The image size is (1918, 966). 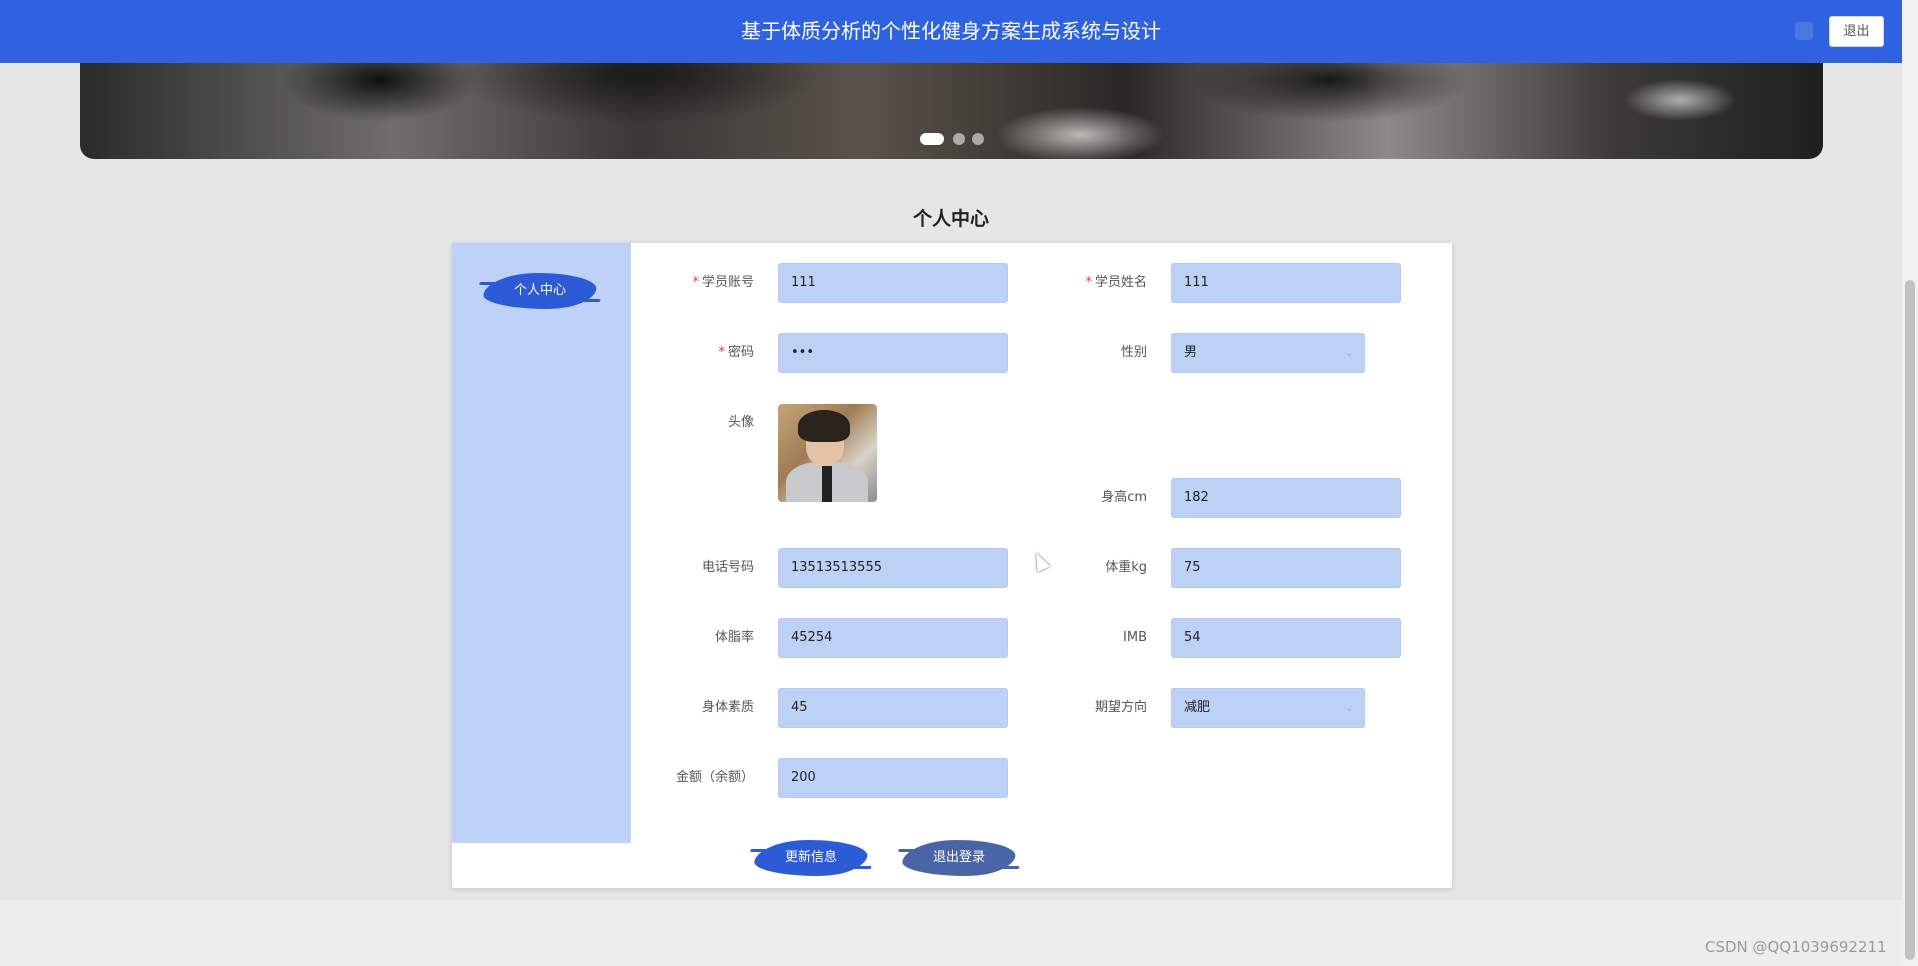 What do you see at coordinates (893, 638) in the screenshot?
I see `body-fat-input: 45254` at bounding box center [893, 638].